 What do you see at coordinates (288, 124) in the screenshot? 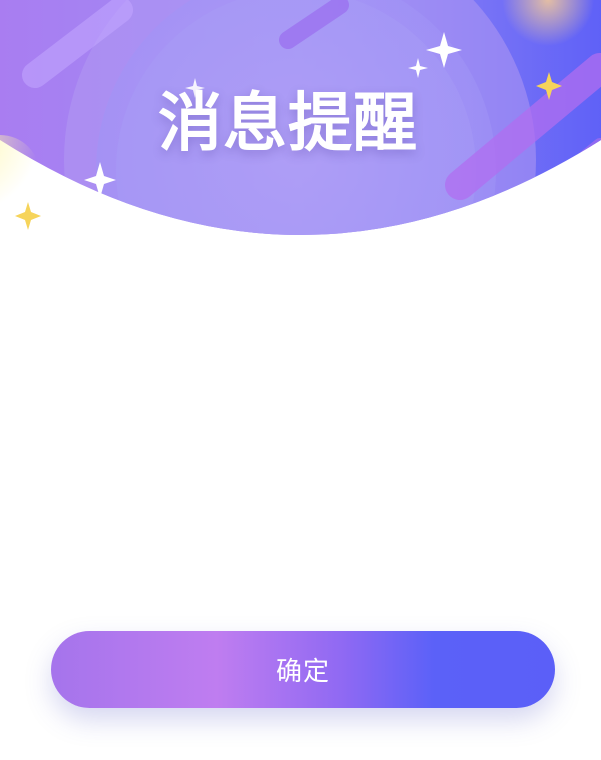
I see `dialog-title: 消息提醒` at bounding box center [288, 124].